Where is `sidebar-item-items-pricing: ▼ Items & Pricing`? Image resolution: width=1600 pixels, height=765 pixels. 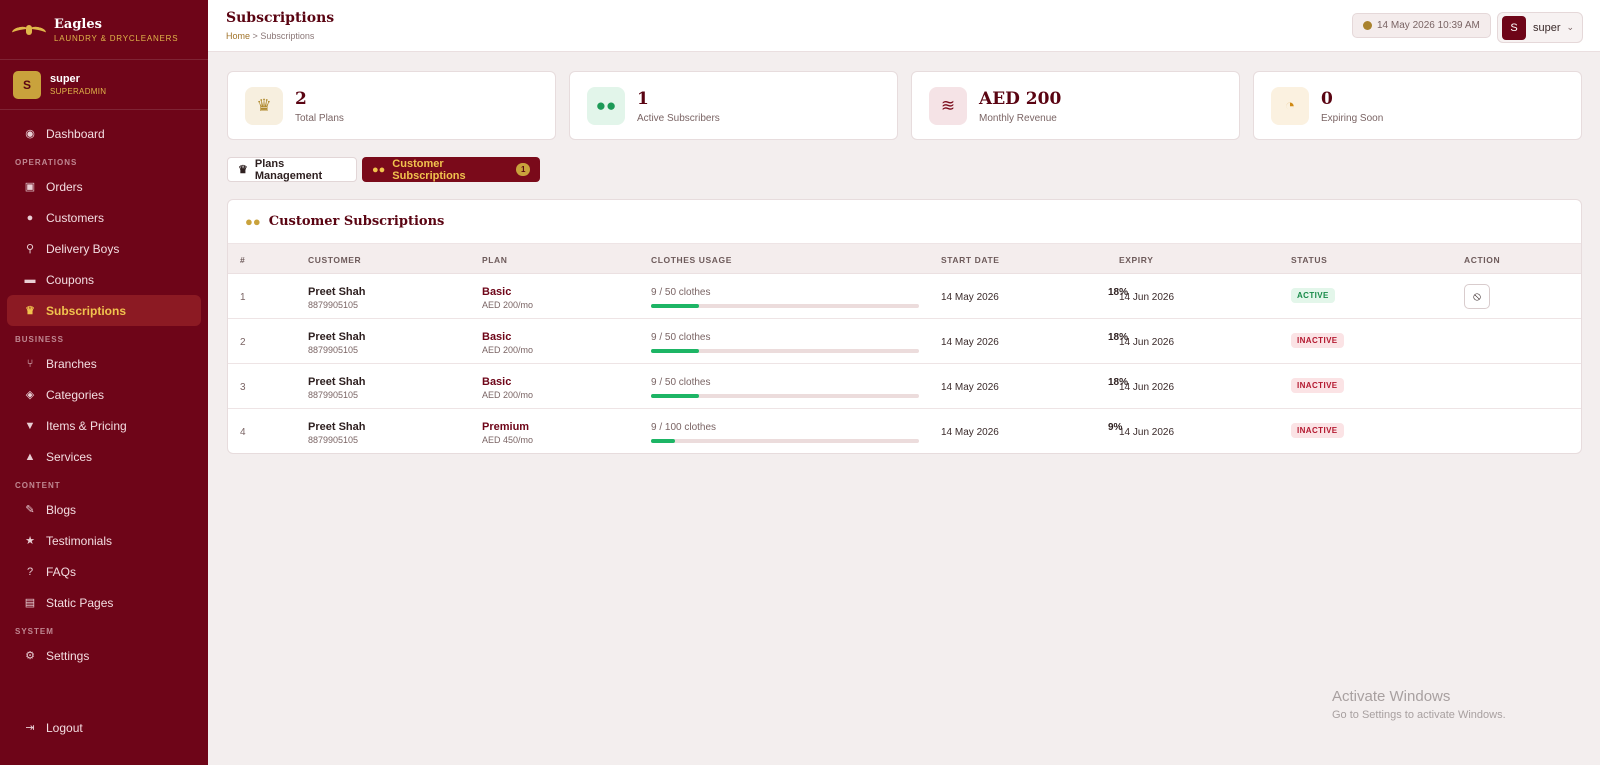 sidebar-item-items-pricing: ▼ Items & Pricing is located at coordinates (104, 425).